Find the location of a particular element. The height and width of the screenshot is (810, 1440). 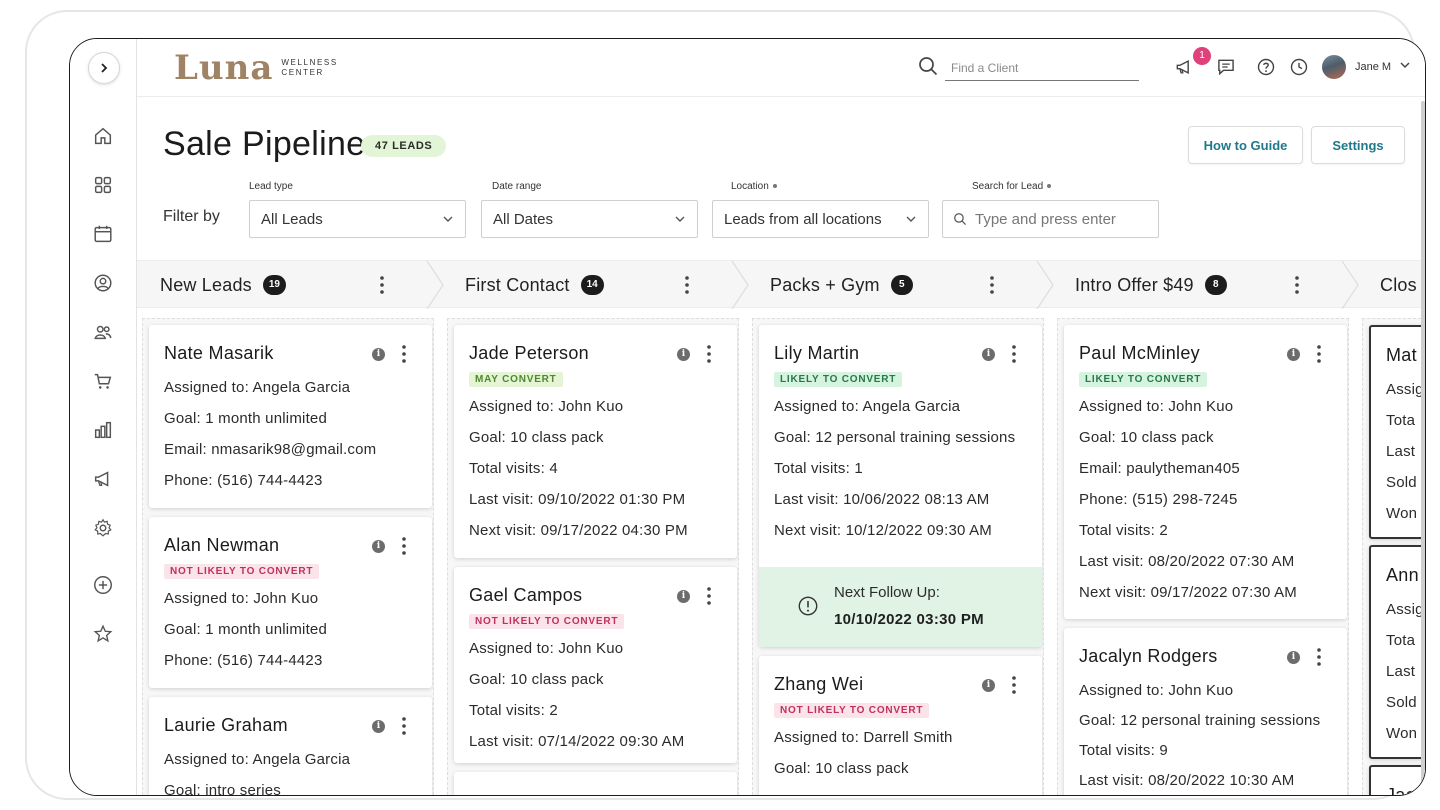

stage-first-contact: First Contact 14 is located at coordinates (534, 285).